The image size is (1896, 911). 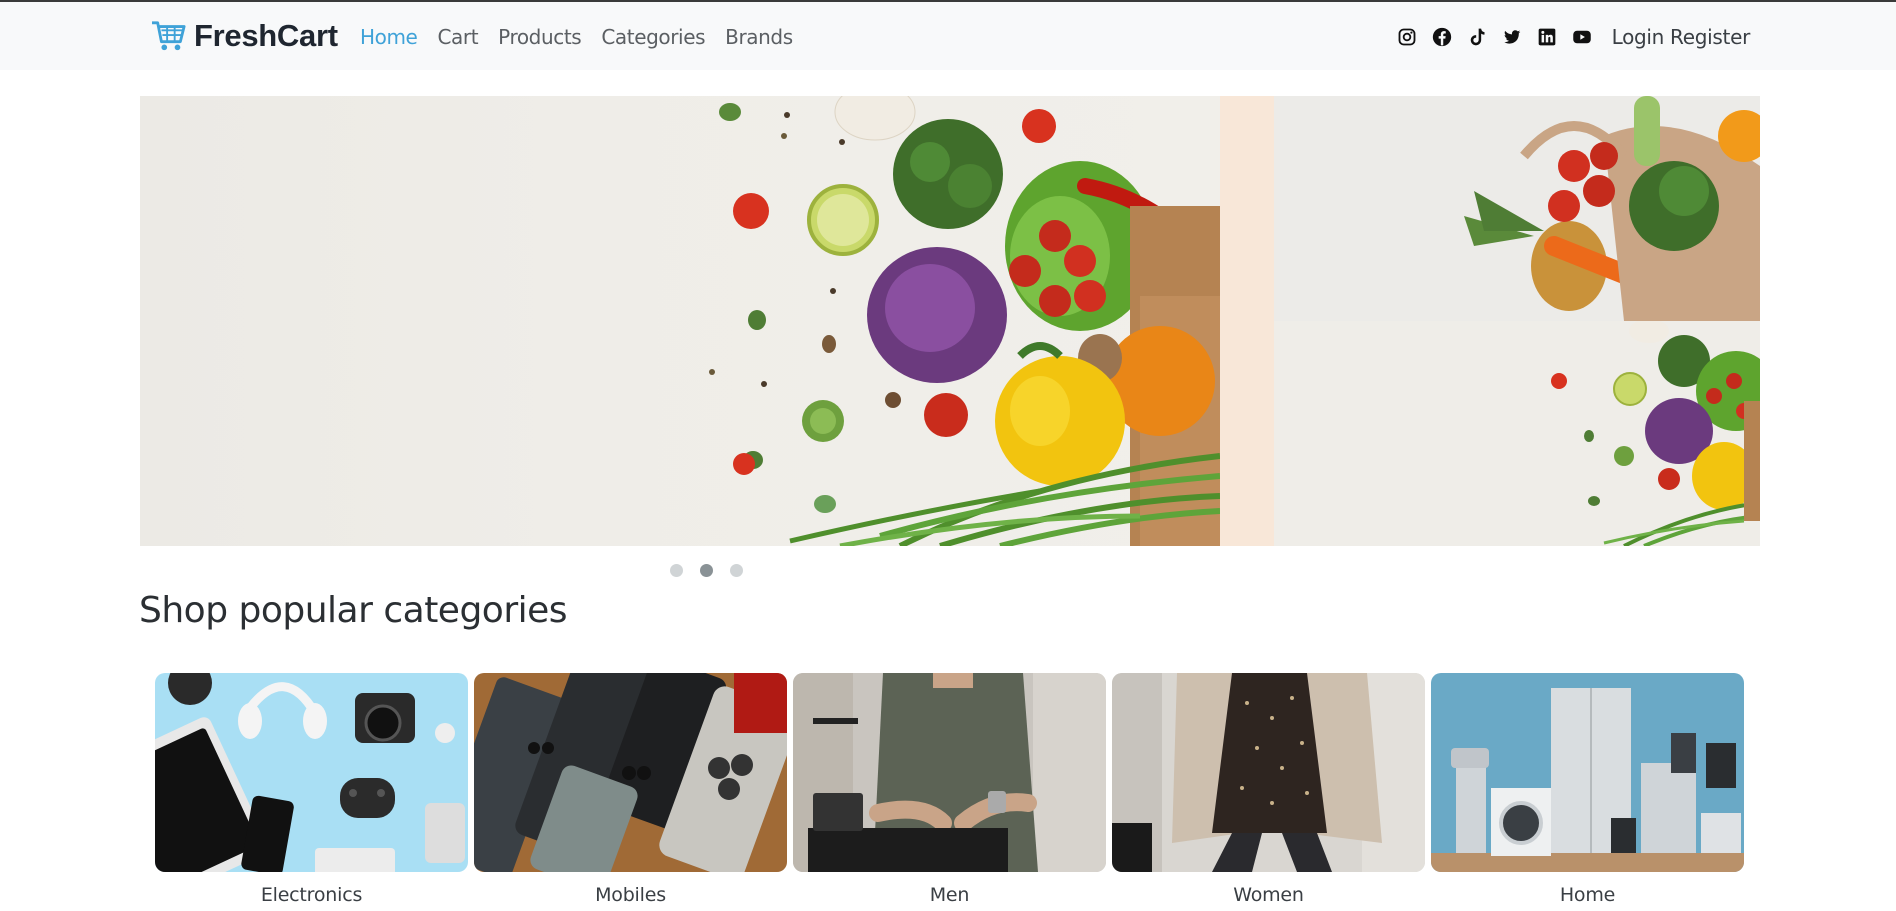 I want to click on linkedin-icon, so click(x=1547, y=37).